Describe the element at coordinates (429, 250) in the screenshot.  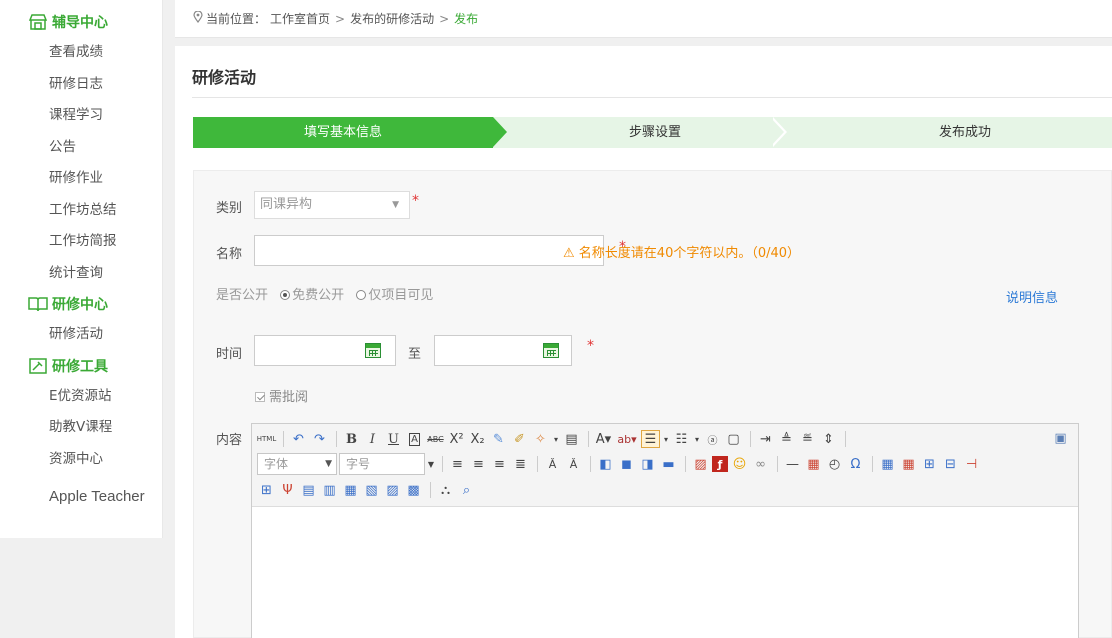
I see `name-input` at that location.